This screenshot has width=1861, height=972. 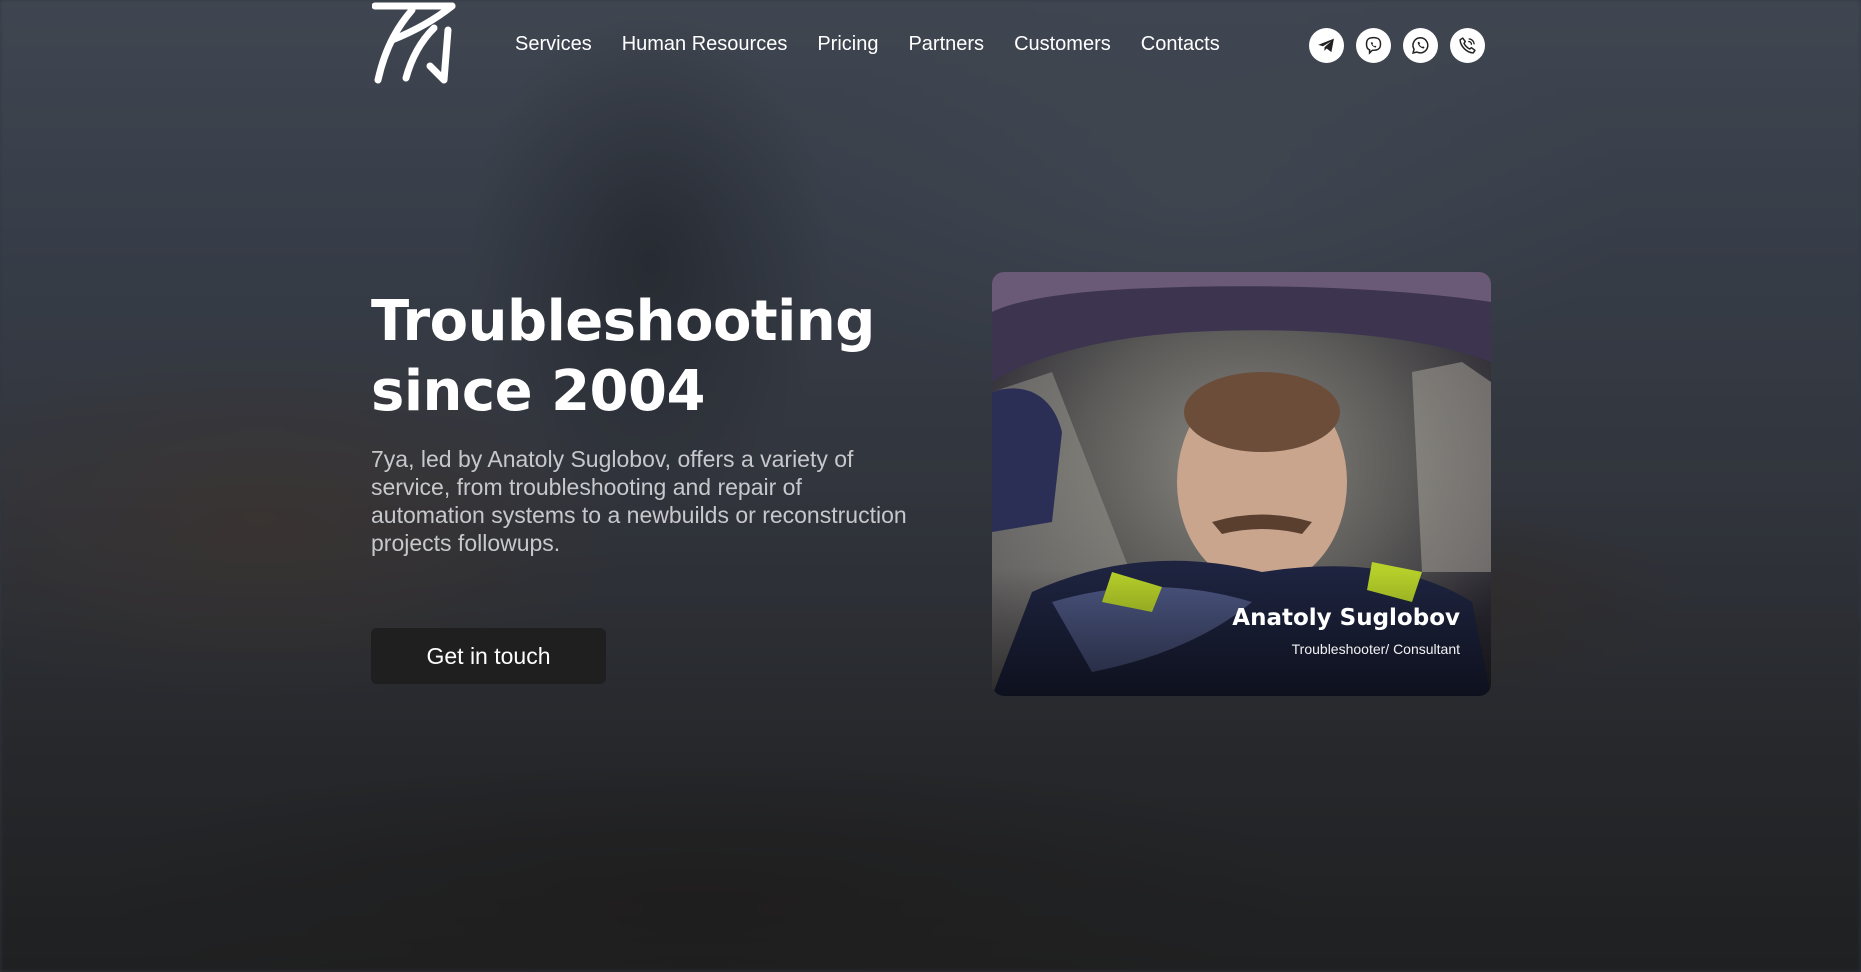 I want to click on profile-photo, so click(x=1241, y=484).